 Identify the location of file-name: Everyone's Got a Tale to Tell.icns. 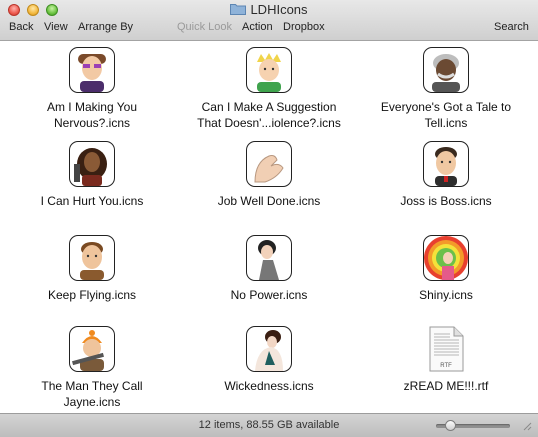
(446, 115).